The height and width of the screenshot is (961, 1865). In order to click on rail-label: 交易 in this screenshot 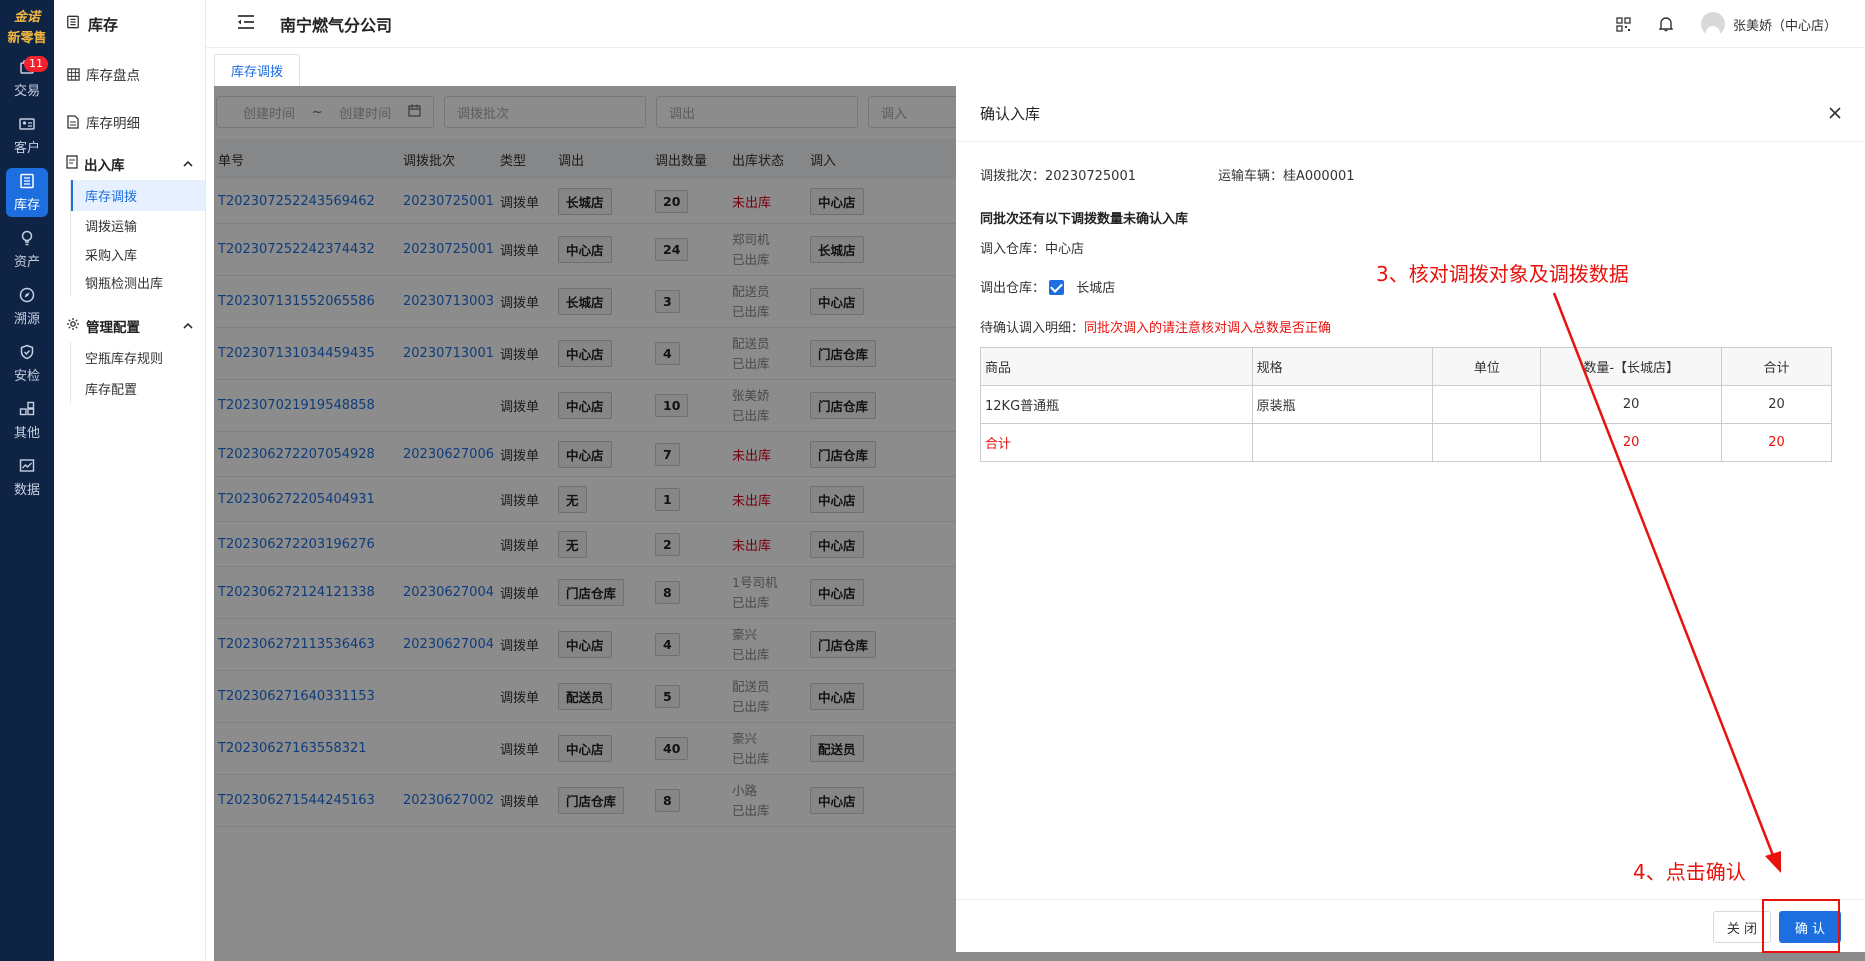, I will do `click(26, 91)`.